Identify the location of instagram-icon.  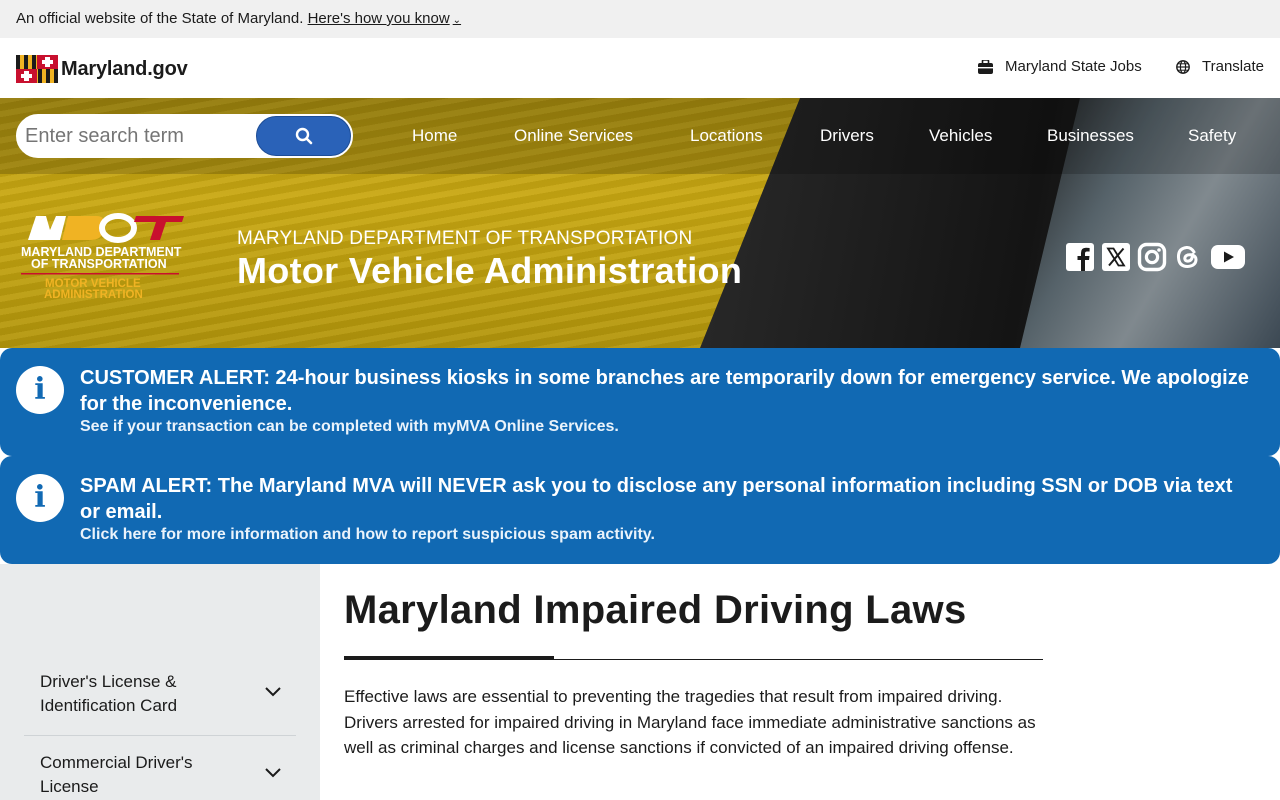
(1152, 257).